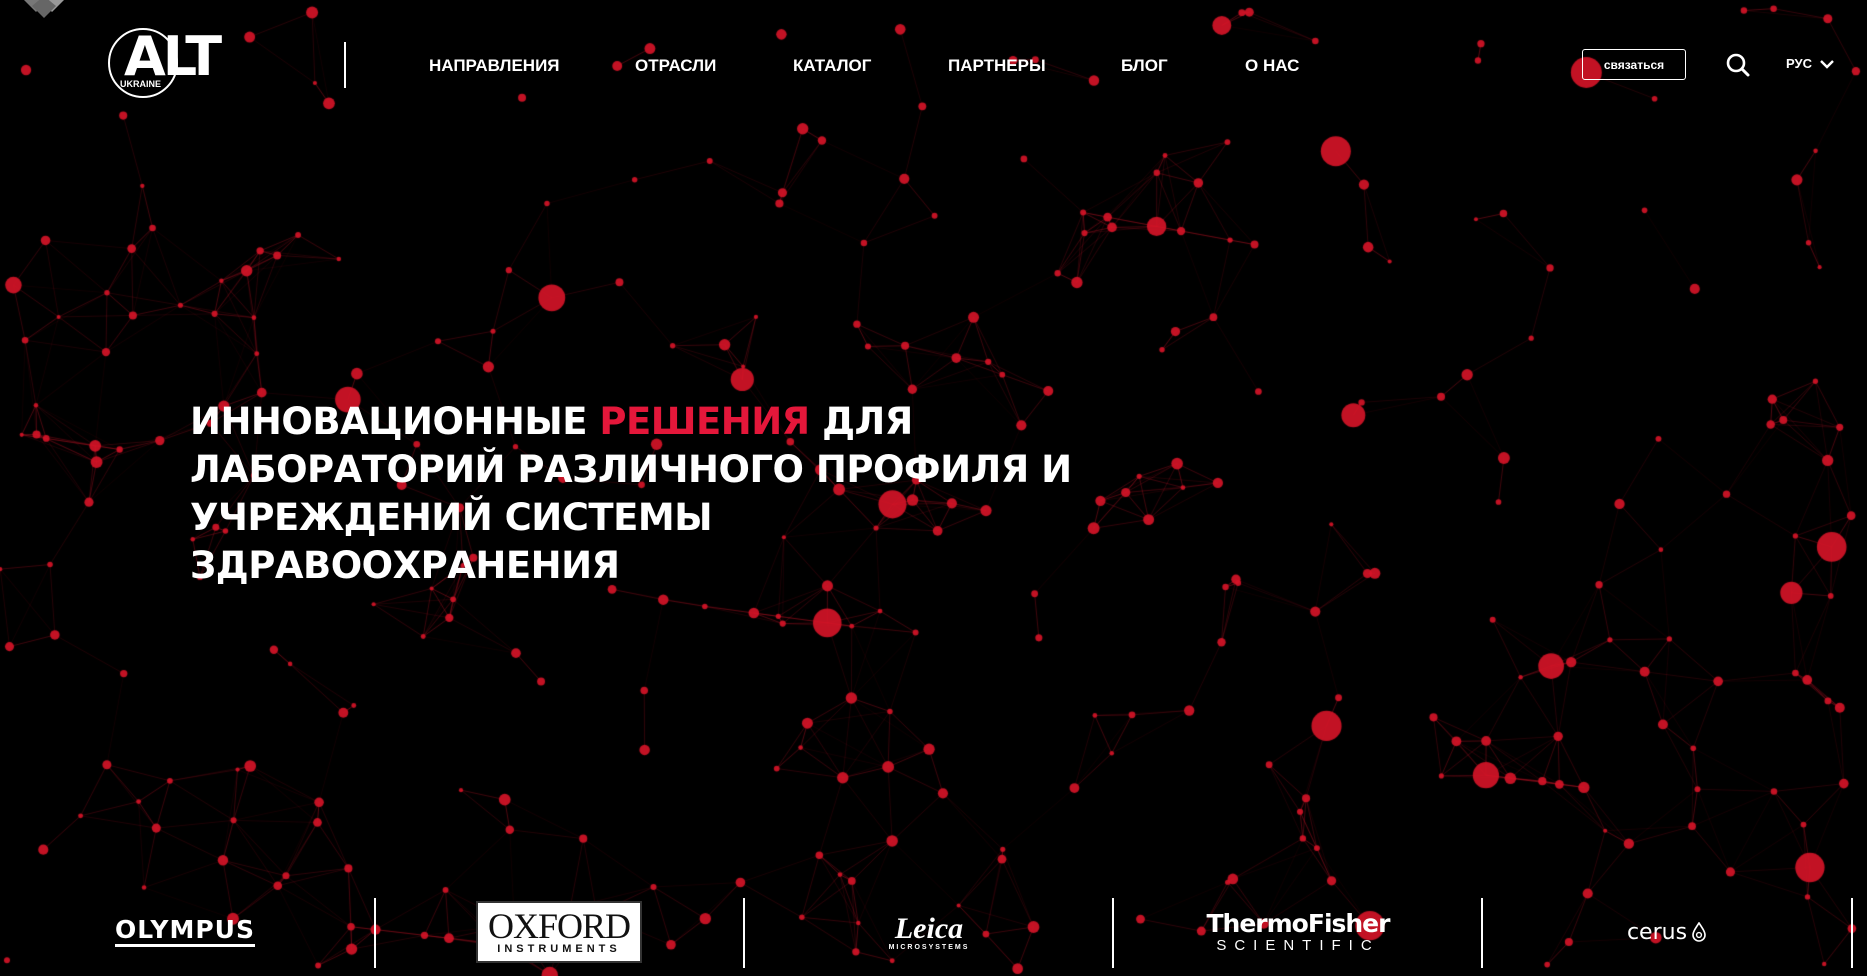  I want to click on partner-thermofisher: ThermoFisher SCIENTIFIC, so click(1298, 932).